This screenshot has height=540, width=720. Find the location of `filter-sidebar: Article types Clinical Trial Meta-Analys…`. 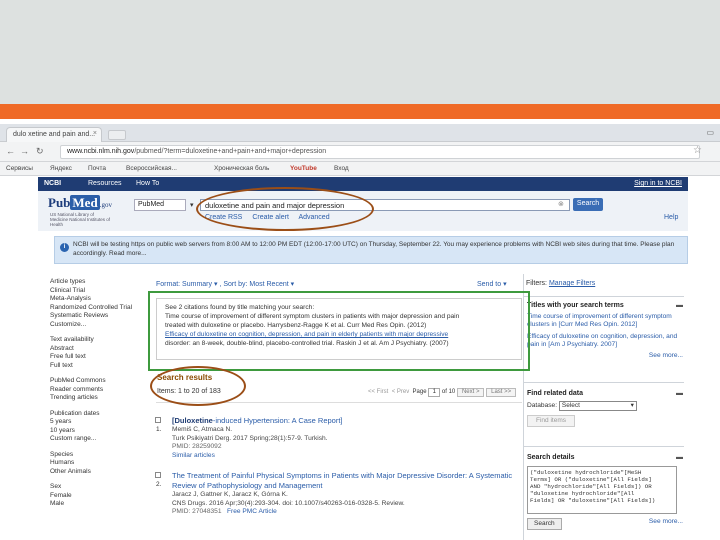

filter-sidebar: Article types Clinical Trial Meta-Analys… is located at coordinates (97, 397).